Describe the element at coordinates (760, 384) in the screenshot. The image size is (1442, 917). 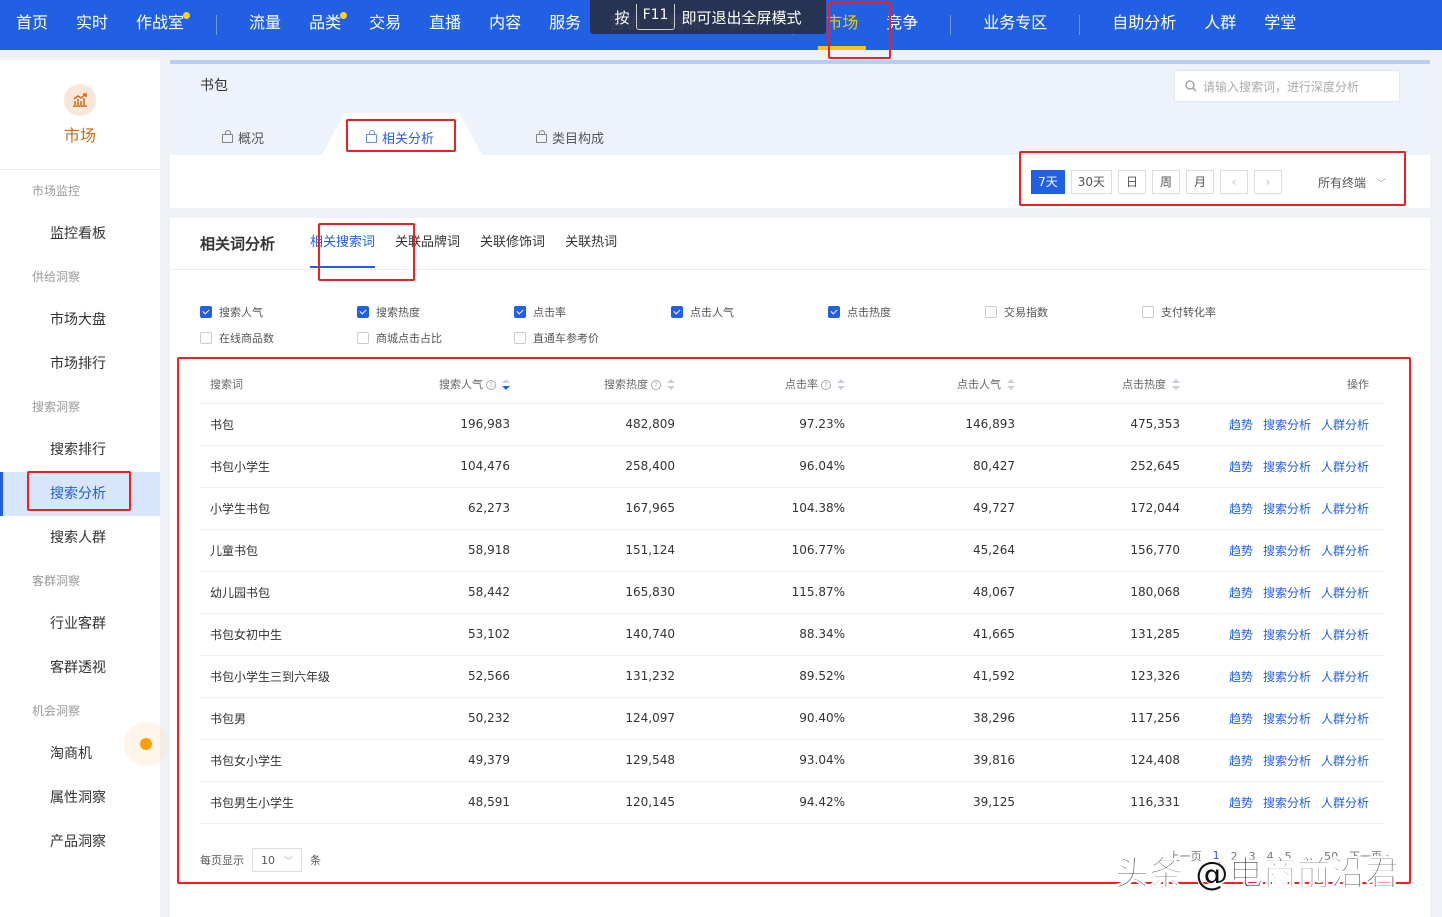
I see `col-click-rate: 点击率?` at that location.